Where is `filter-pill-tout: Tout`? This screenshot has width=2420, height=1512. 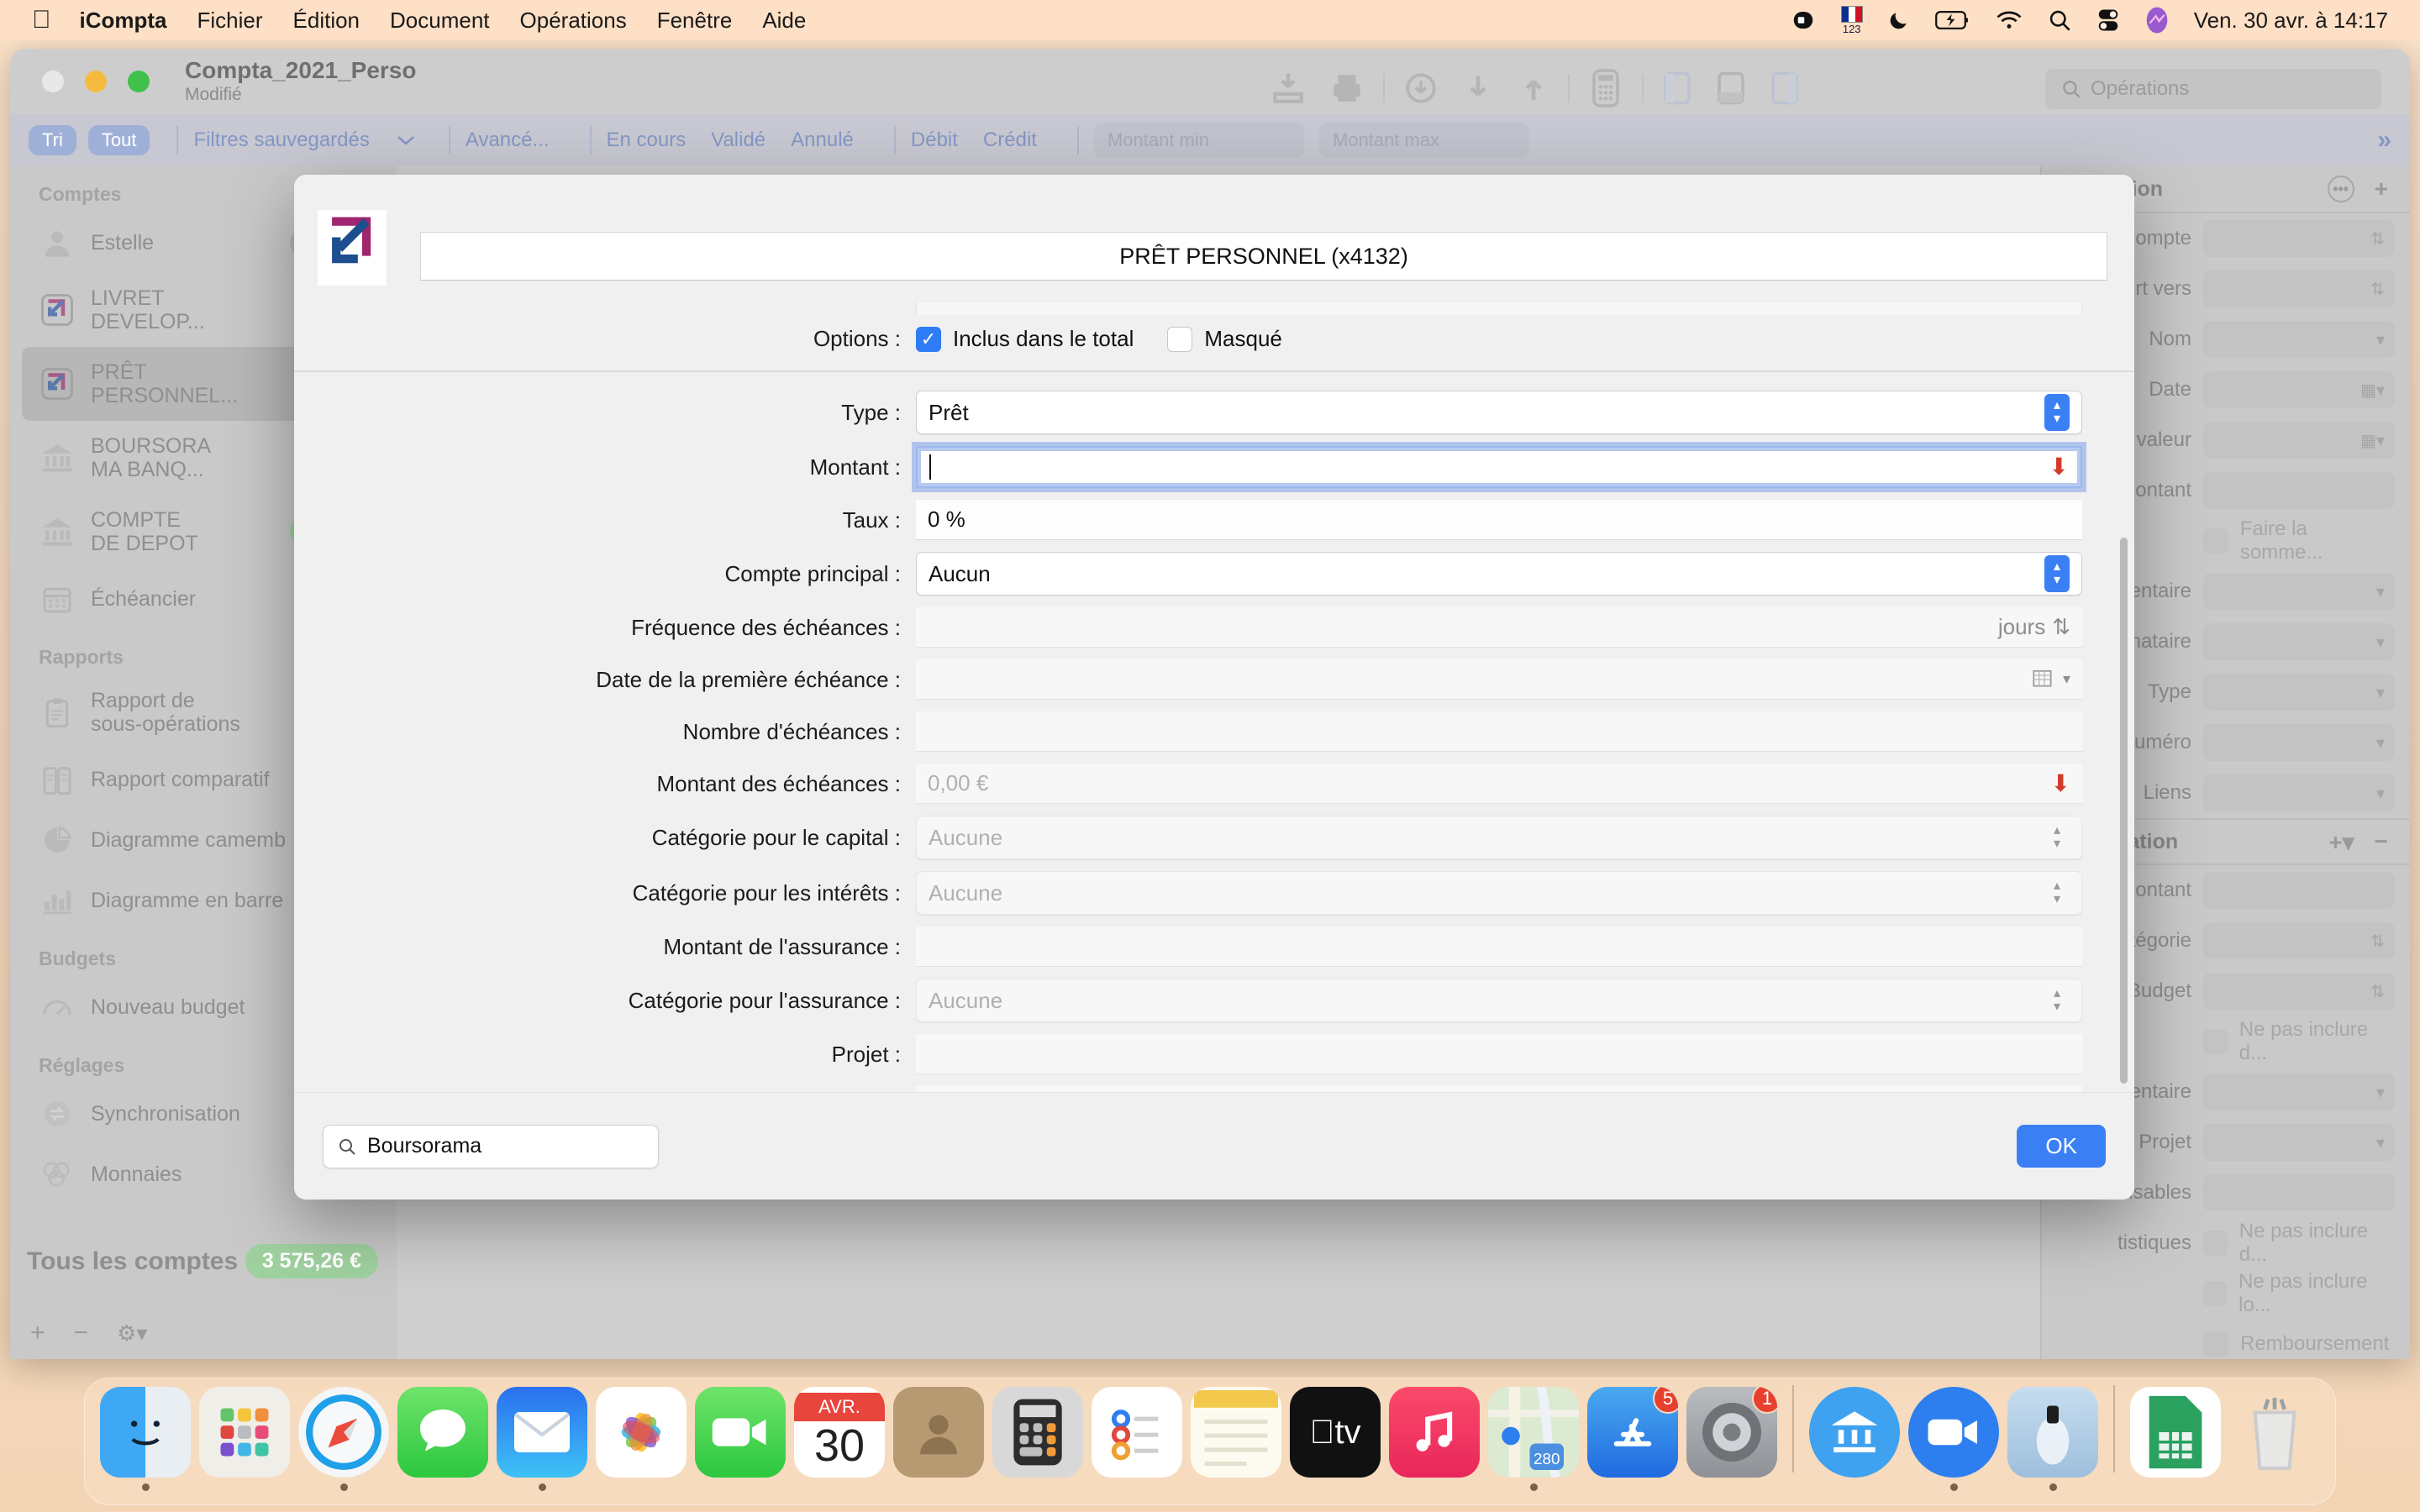 filter-pill-tout: Tout is located at coordinates (118, 140).